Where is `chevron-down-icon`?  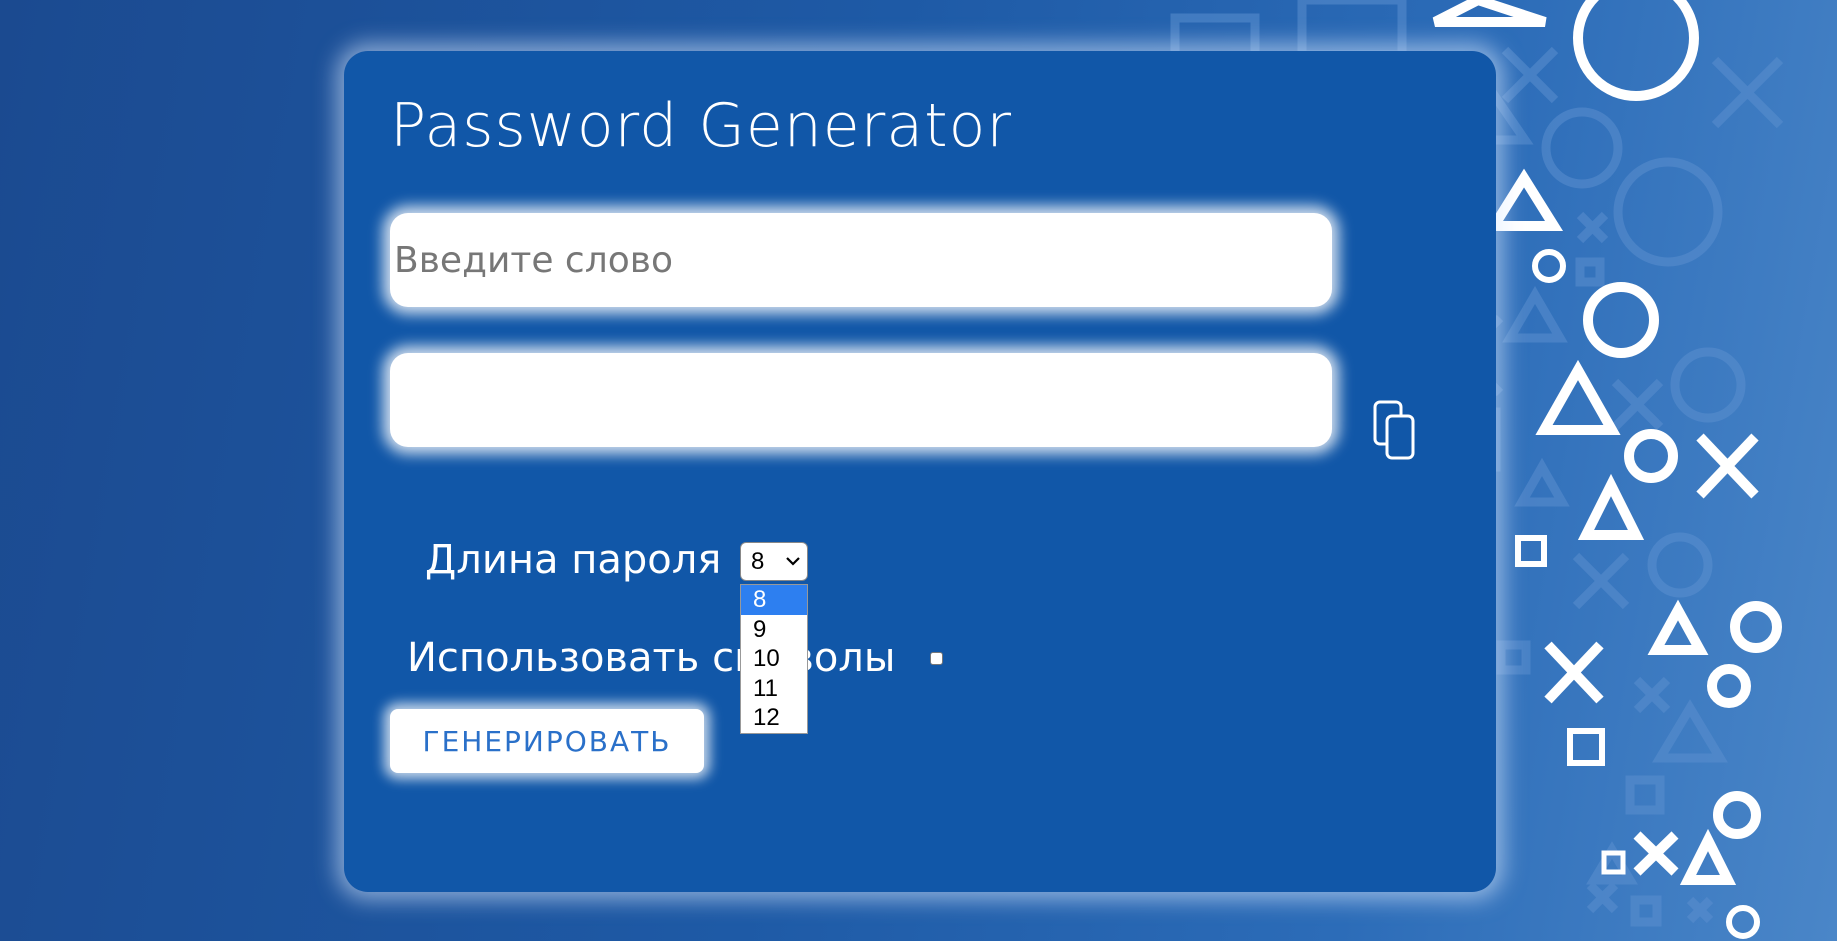
chevron-down-icon is located at coordinates (793, 561).